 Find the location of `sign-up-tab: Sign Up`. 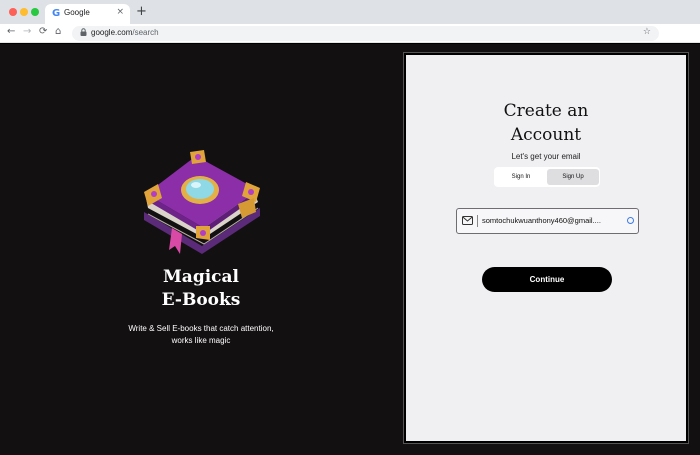

sign-up-tab: Sign Up is located at coordinates (573, 177).